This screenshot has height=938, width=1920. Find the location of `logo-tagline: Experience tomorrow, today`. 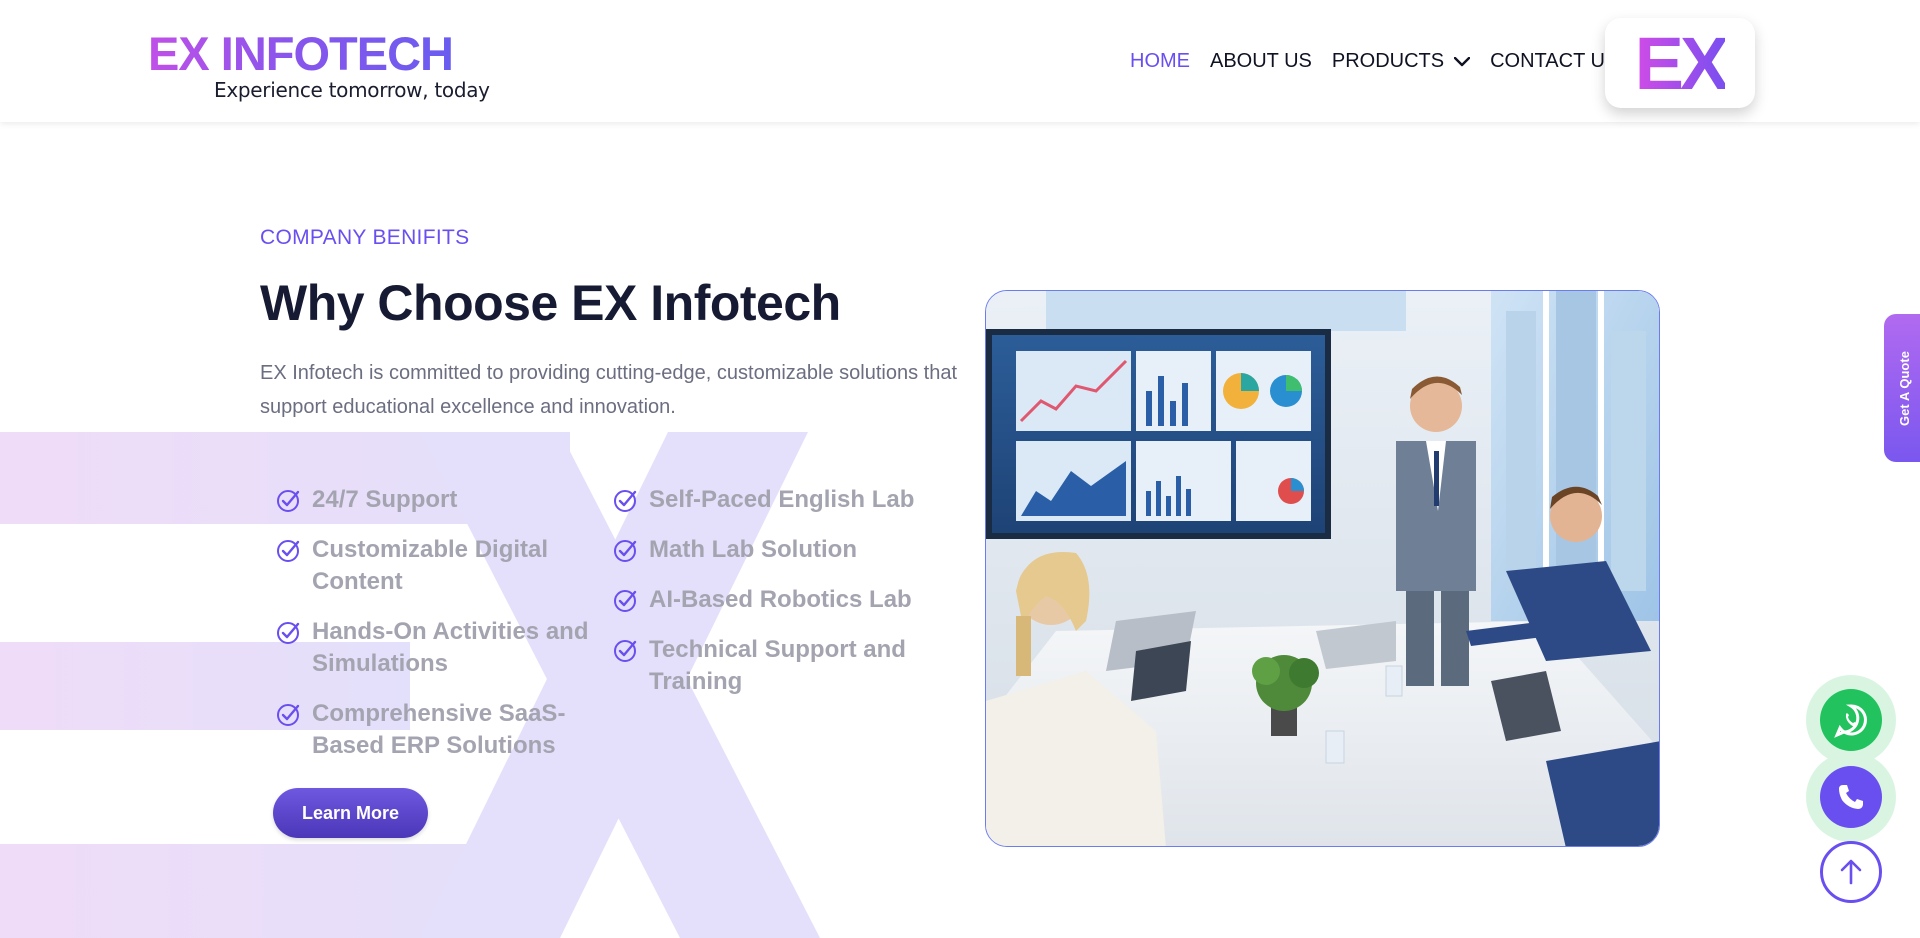

logo-tagline: Experience tomorrow, today is located at coordinates (352, 90).